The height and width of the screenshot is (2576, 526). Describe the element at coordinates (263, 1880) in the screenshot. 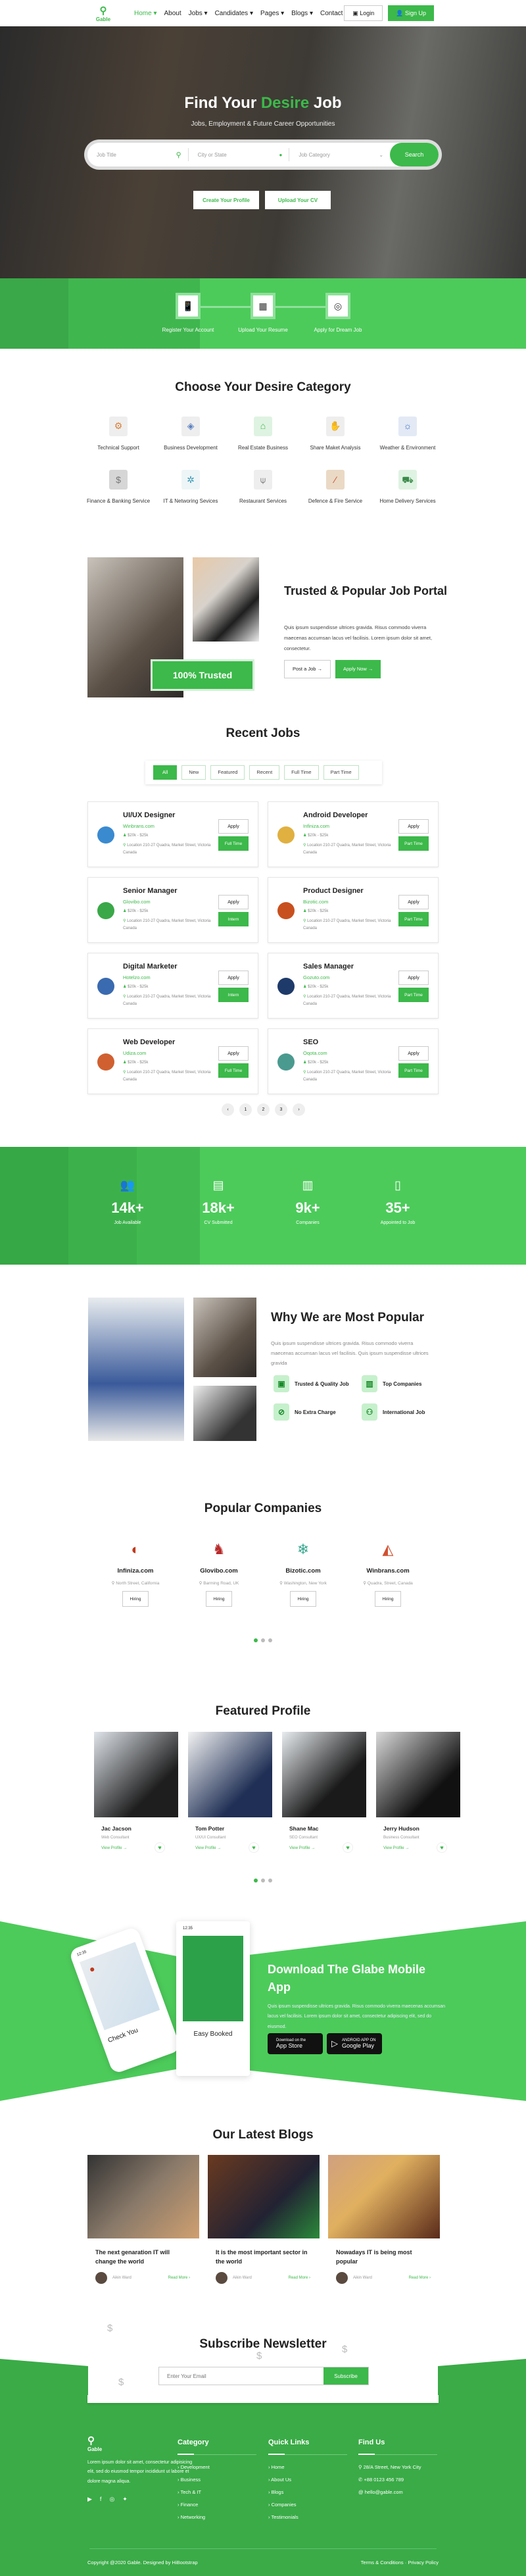

I see `carousel-dots` at that location.